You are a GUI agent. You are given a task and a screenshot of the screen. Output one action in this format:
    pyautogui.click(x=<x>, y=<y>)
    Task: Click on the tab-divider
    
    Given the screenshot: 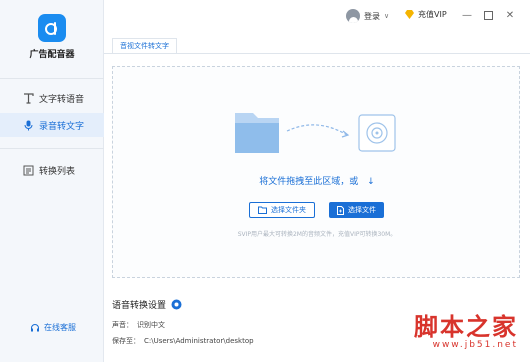 What is the action you would take?
    pyautogui.click(x=317, y=53)
    